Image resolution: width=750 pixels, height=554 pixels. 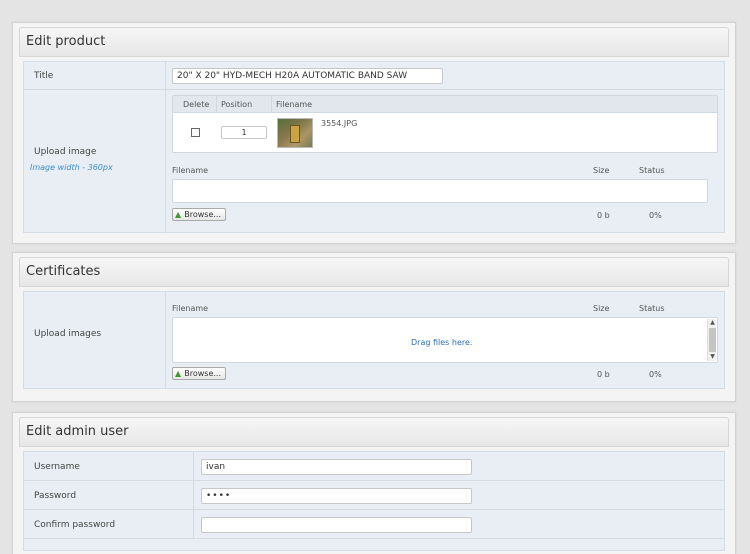 What do you see at coordinates (95, 161) in the screenshot?
I see `upload-image-label-cell: Upload image Image width - 360px` at bounding box center [95, 161].